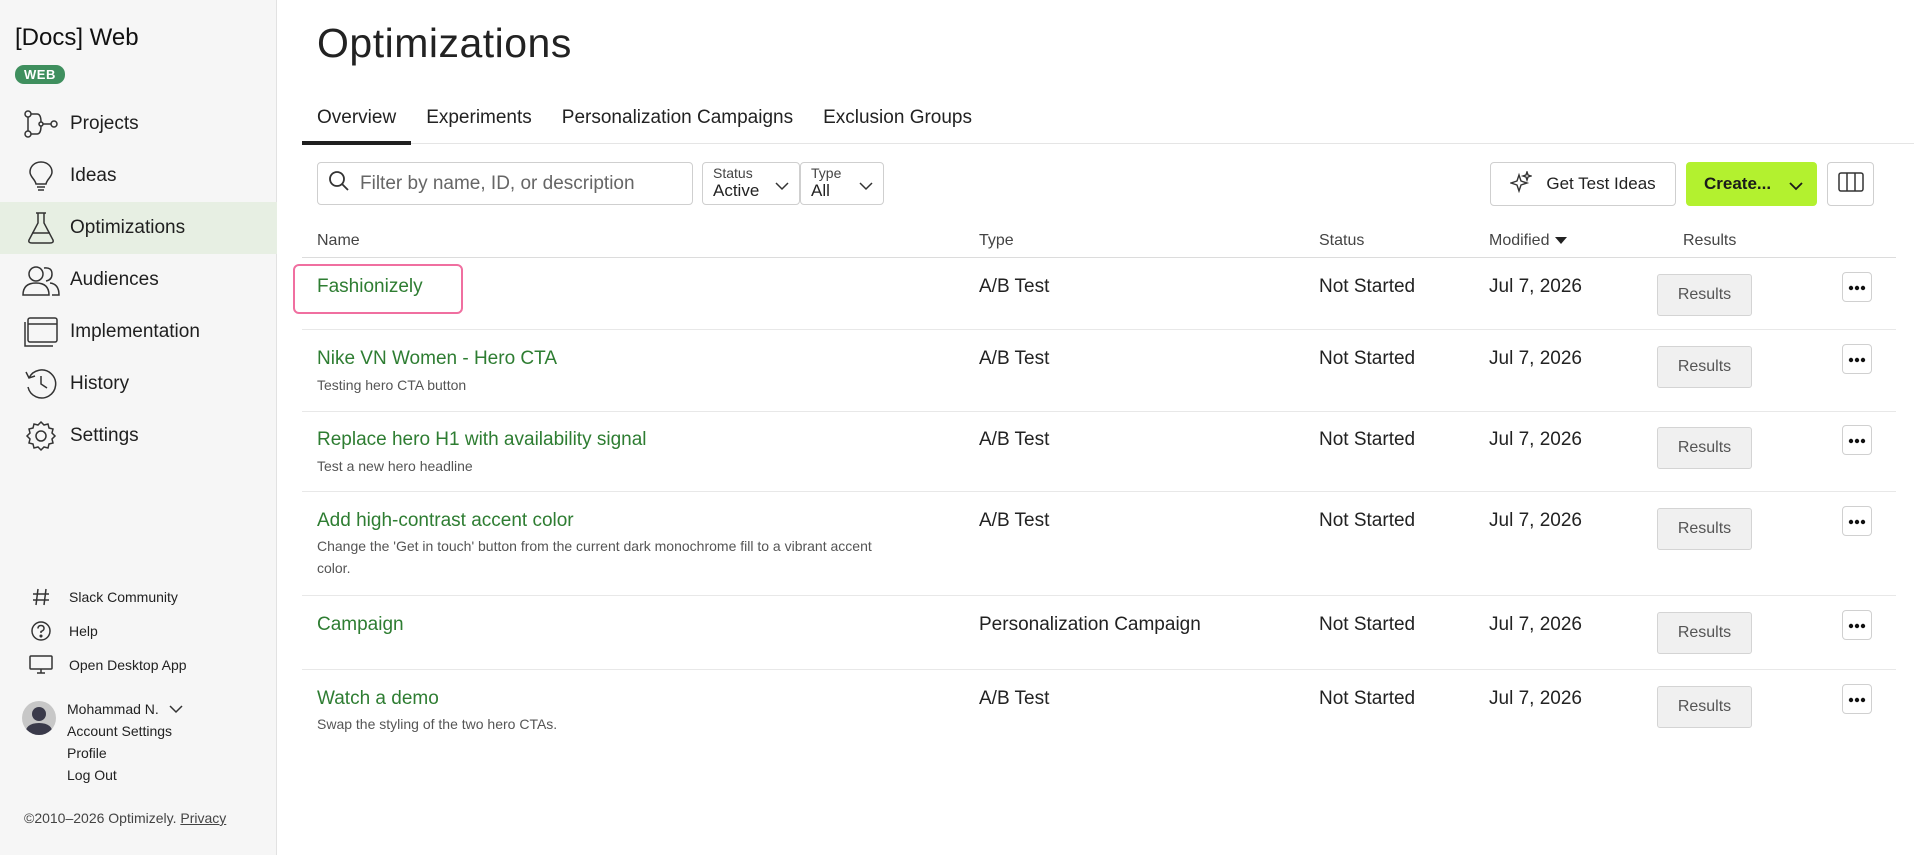 This screenshot has width=1914, height=855. What do you see at coordinates (138, 228) in the screenshot?
I see `sidebar-item-optimizations: Optimizations` at bounding box center [138, 228].